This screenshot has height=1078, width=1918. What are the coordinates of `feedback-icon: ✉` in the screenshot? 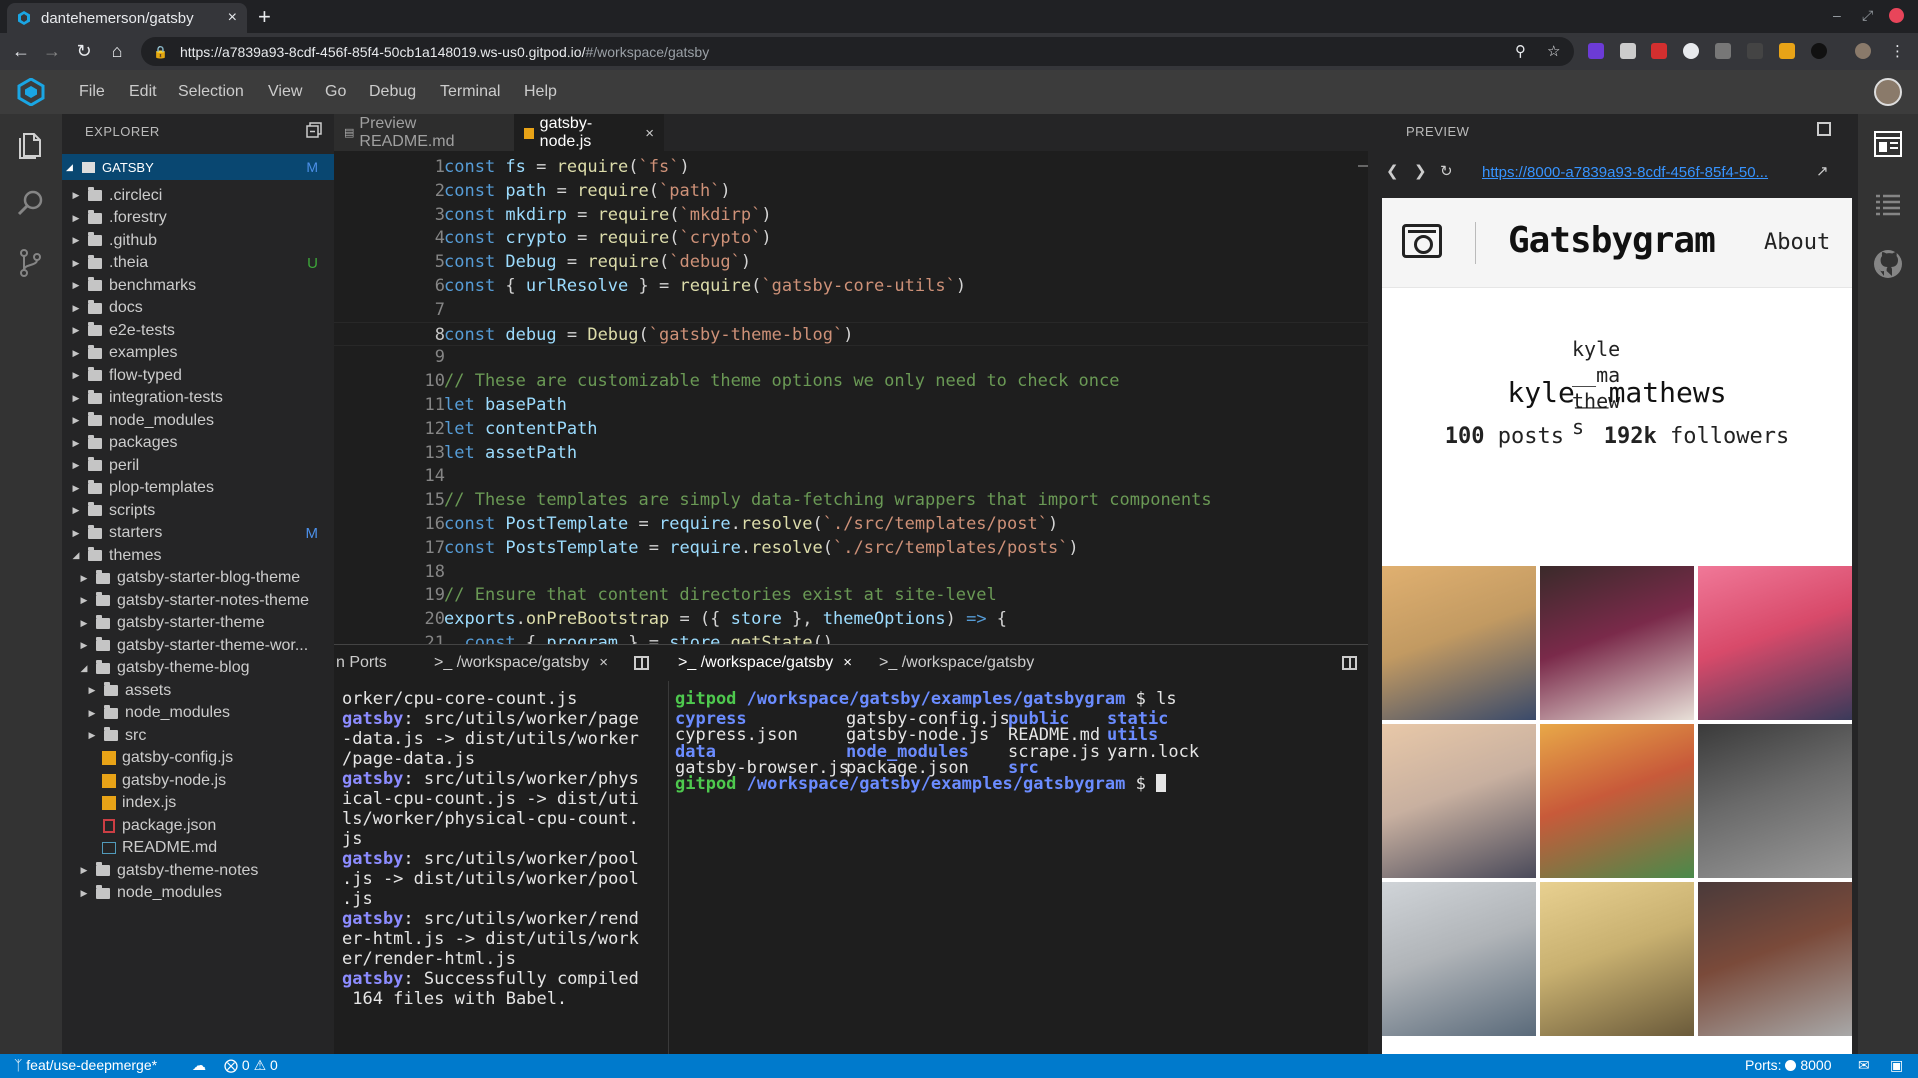 It's located at (1864, 1065).